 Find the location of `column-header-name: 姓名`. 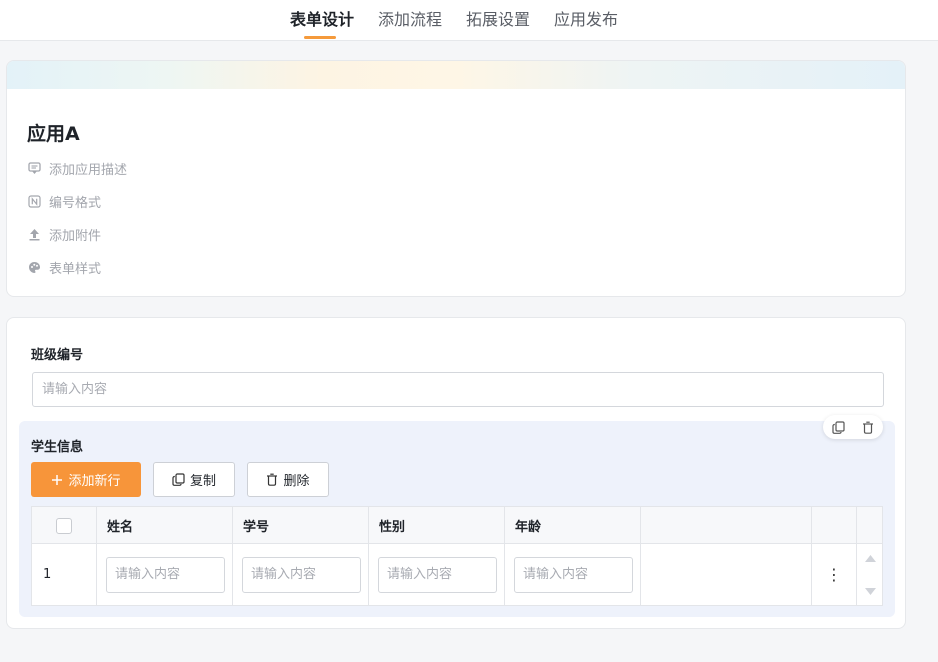

column-header-name: 姓名 is located at coordinates (165, 525).